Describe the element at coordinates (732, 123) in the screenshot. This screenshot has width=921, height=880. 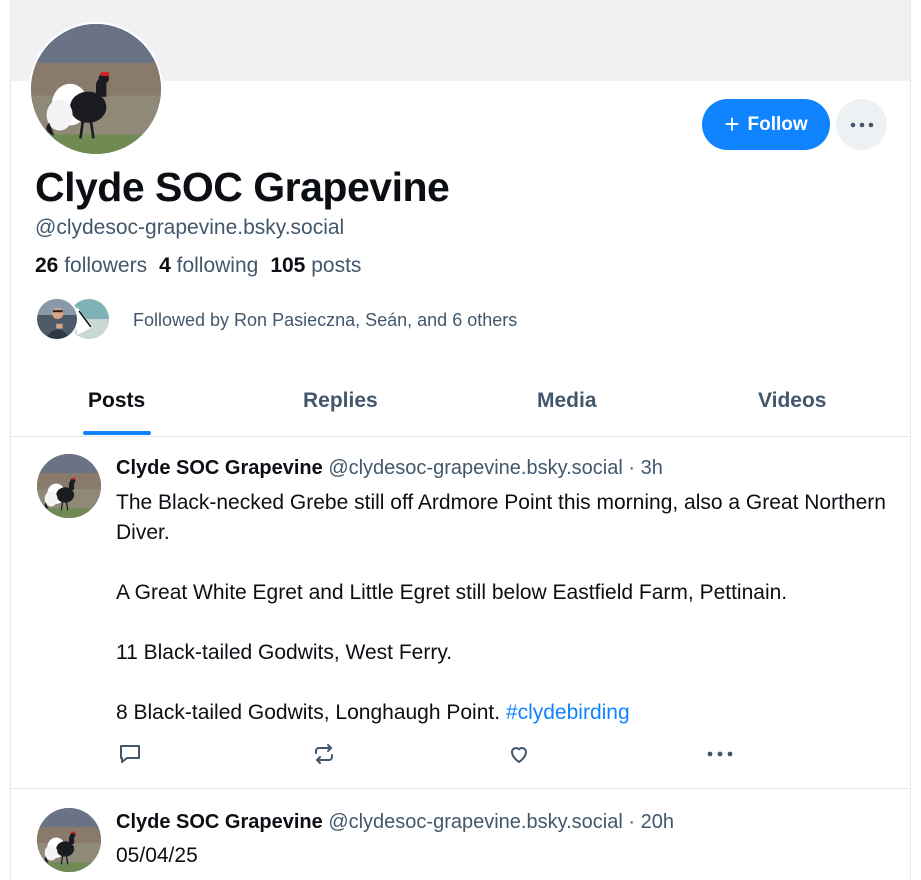
I see `plus-icon: +` at that location.